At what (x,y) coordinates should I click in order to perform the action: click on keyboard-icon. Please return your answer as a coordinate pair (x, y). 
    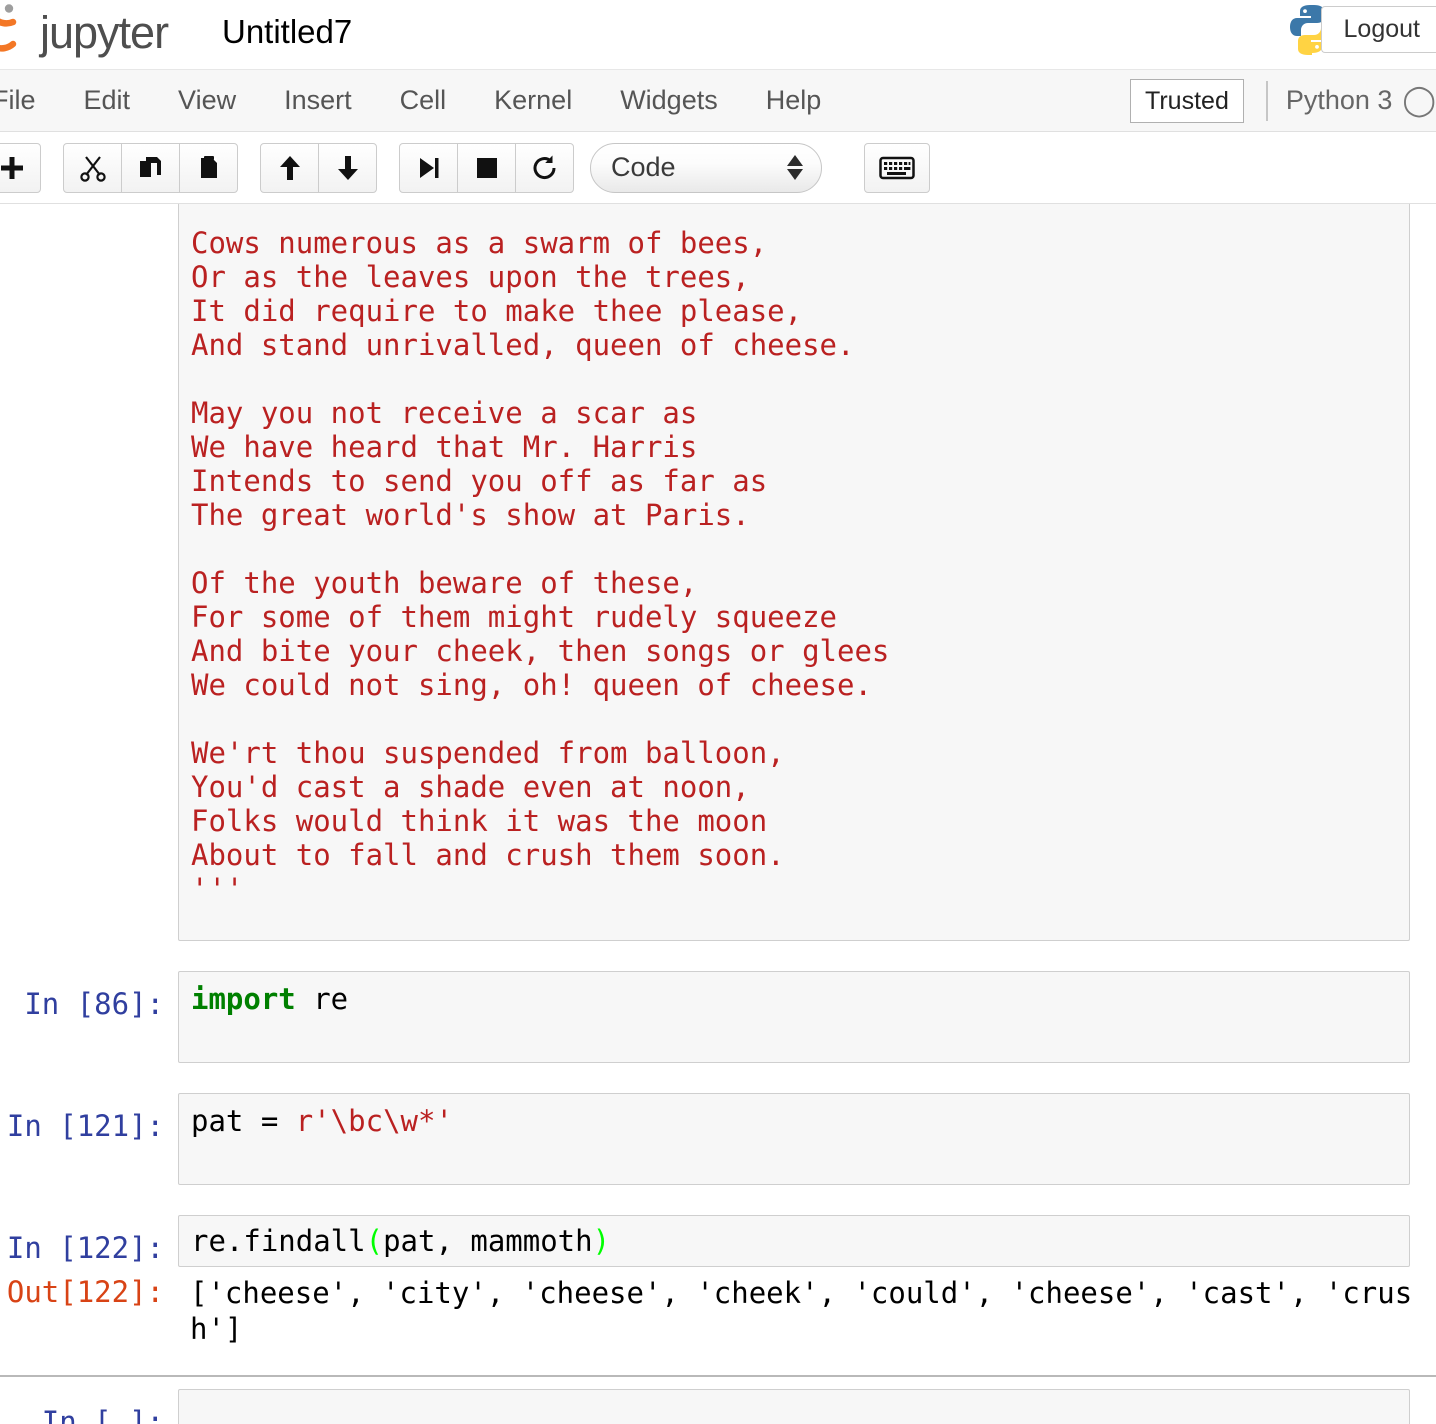
    Looking at the image, I should click on (897, 167).